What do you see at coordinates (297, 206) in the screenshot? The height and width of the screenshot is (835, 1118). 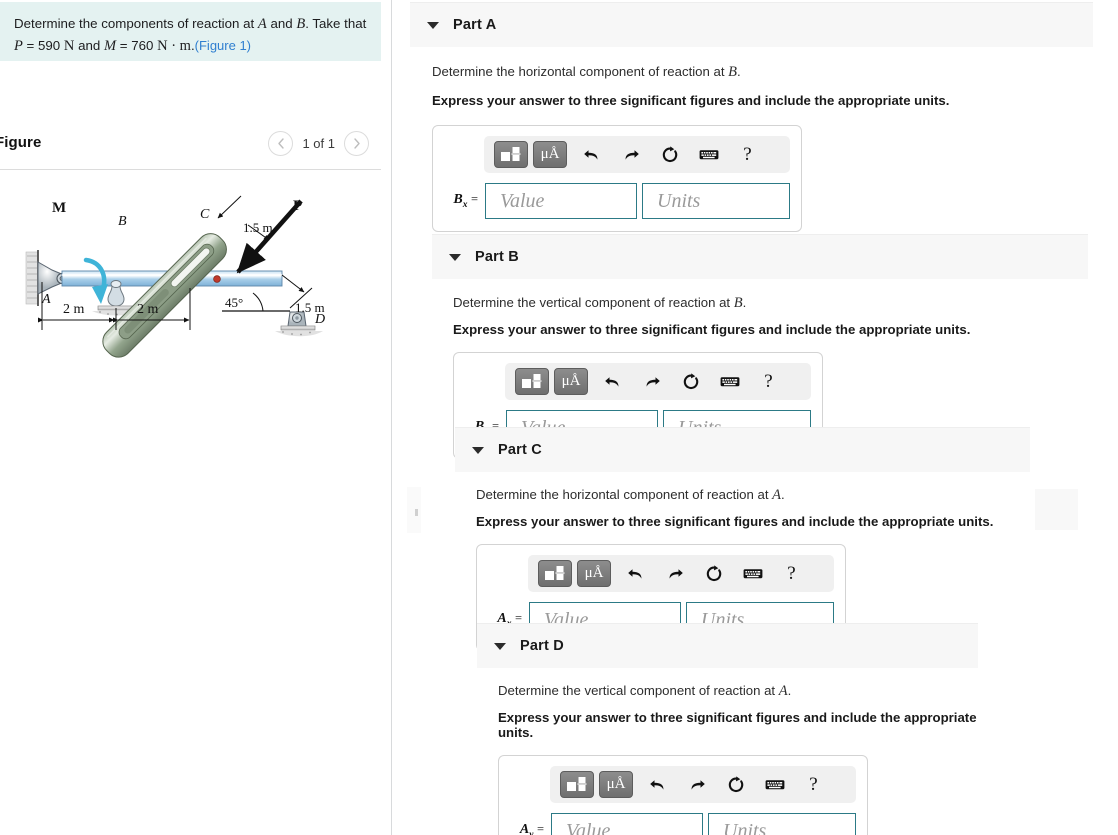 I see `label-force-p: P` at bounding box center [297, 206].